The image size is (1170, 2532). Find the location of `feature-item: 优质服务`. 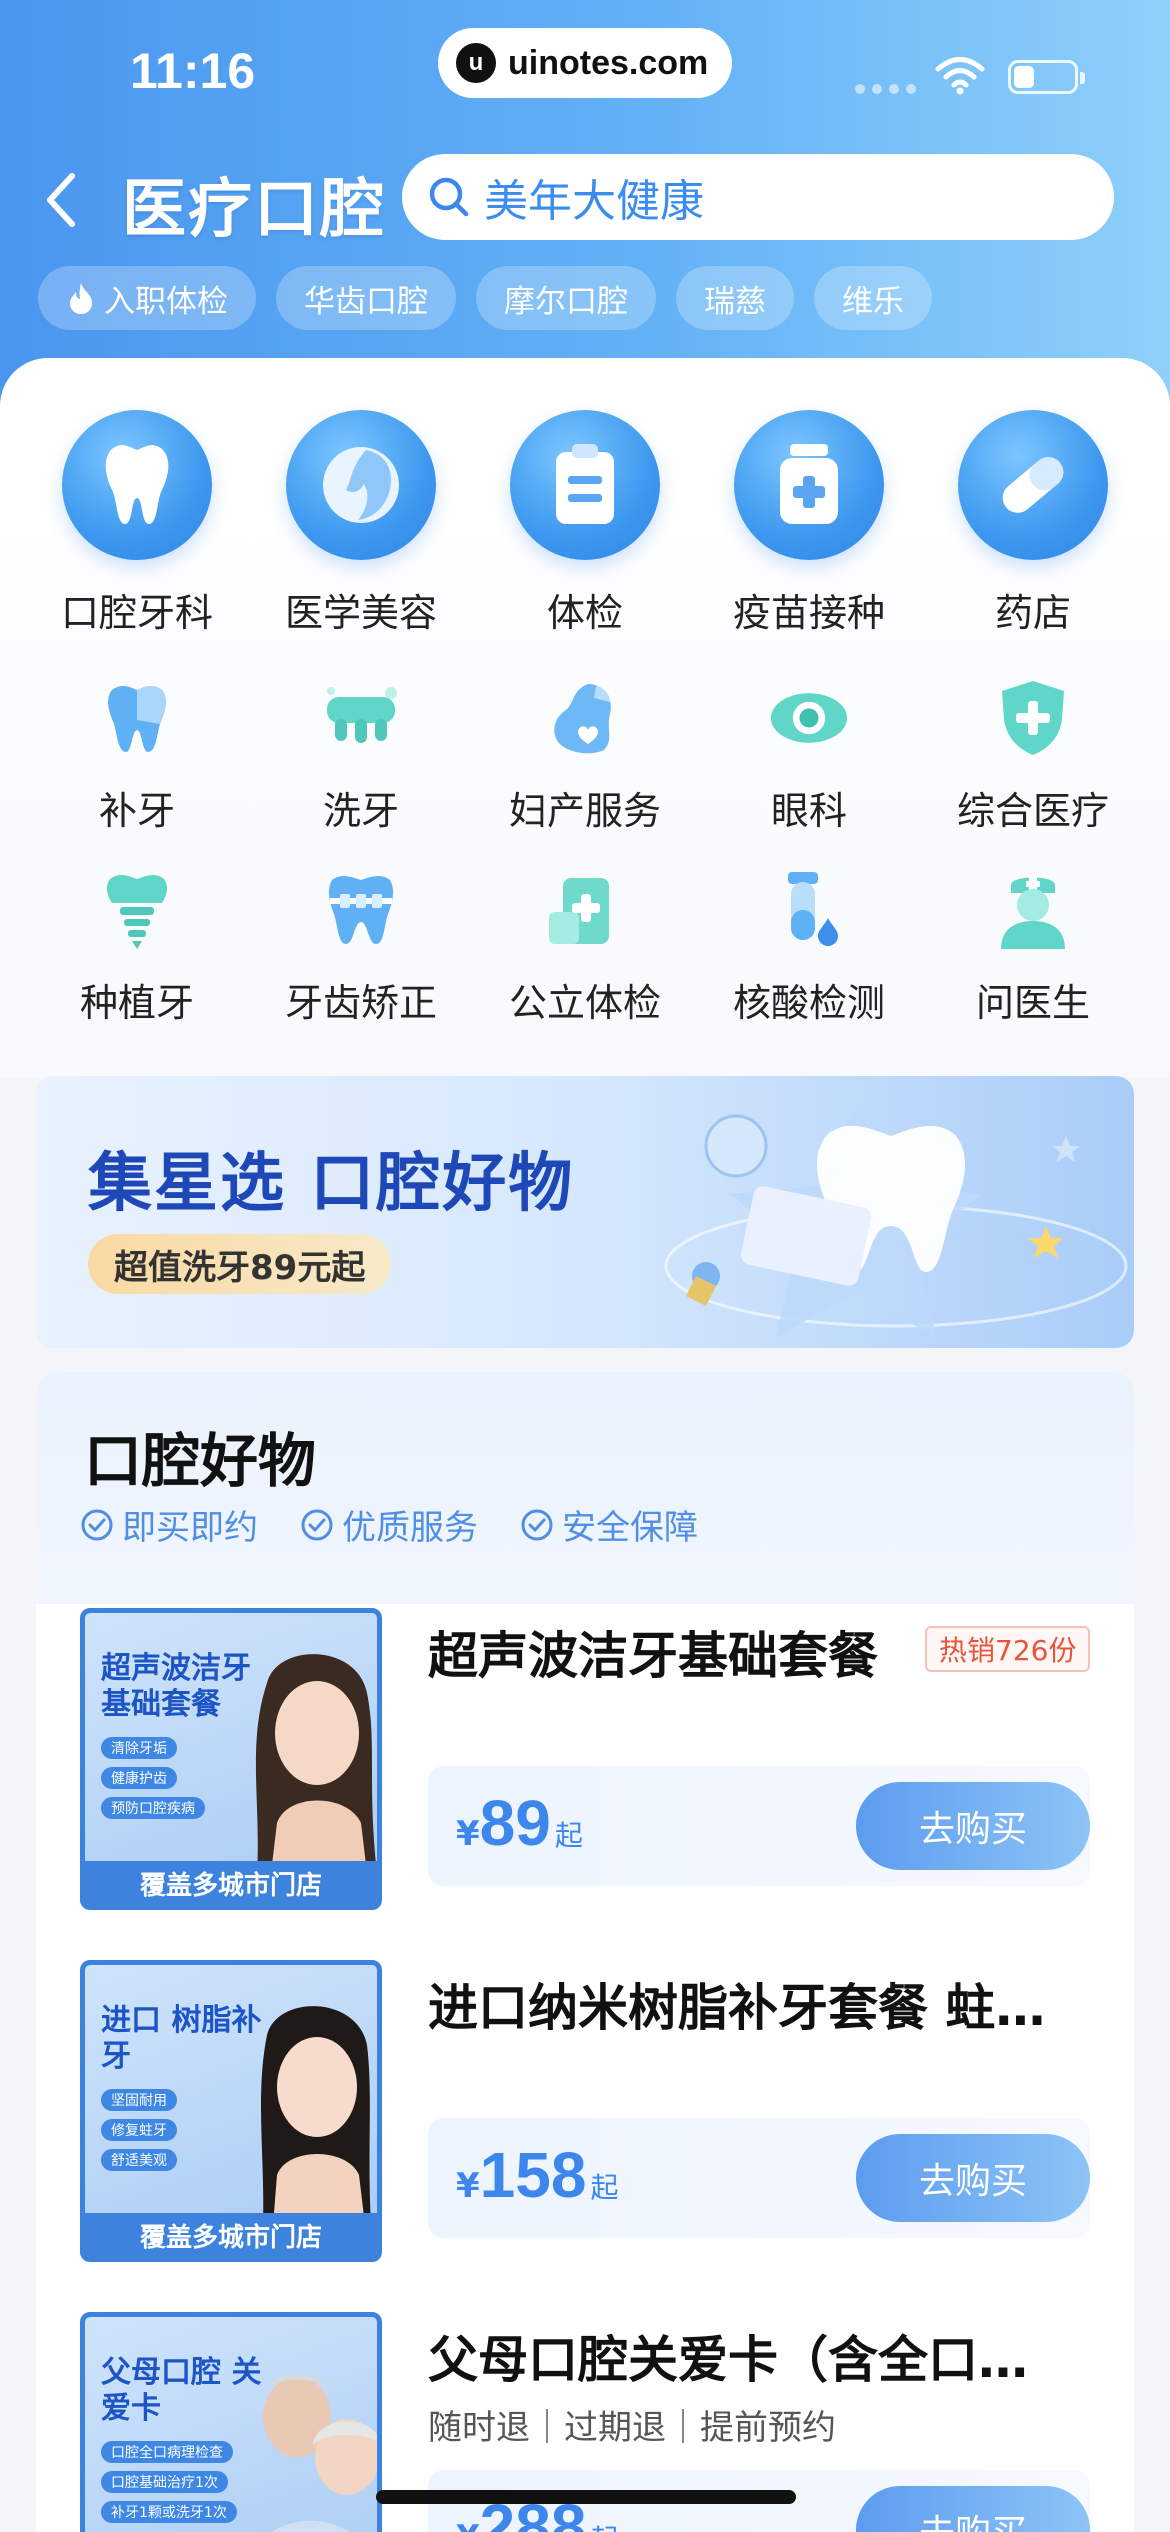

feature-item: 优质服务 is located at coordinates (389, 1524).